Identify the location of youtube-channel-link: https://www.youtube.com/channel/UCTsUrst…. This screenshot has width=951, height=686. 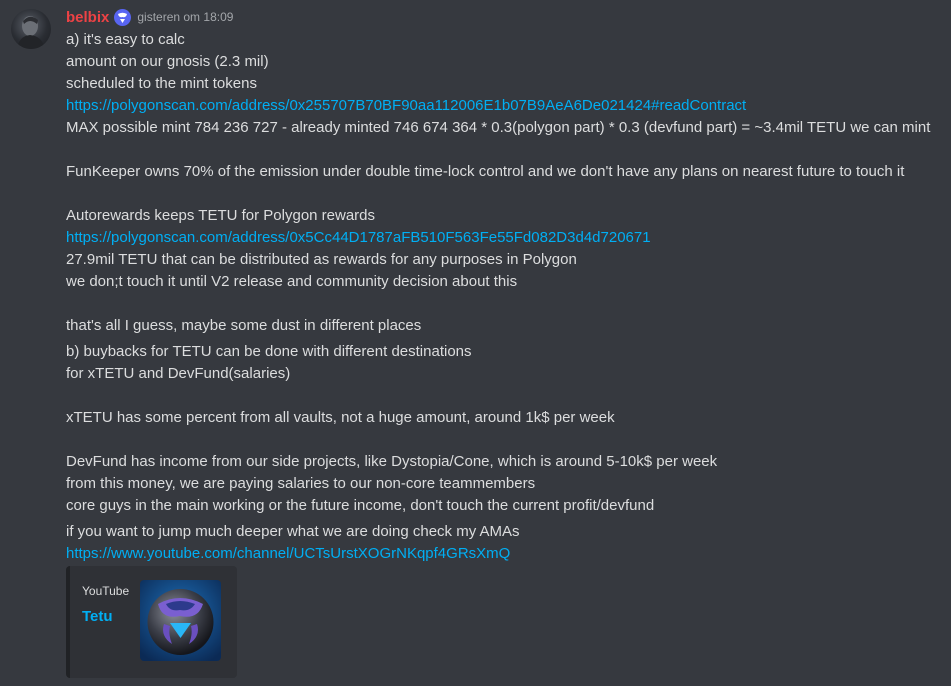
(288, 553).